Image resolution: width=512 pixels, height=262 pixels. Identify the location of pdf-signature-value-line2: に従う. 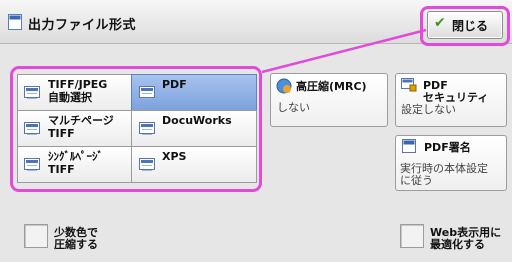
(416, 180).